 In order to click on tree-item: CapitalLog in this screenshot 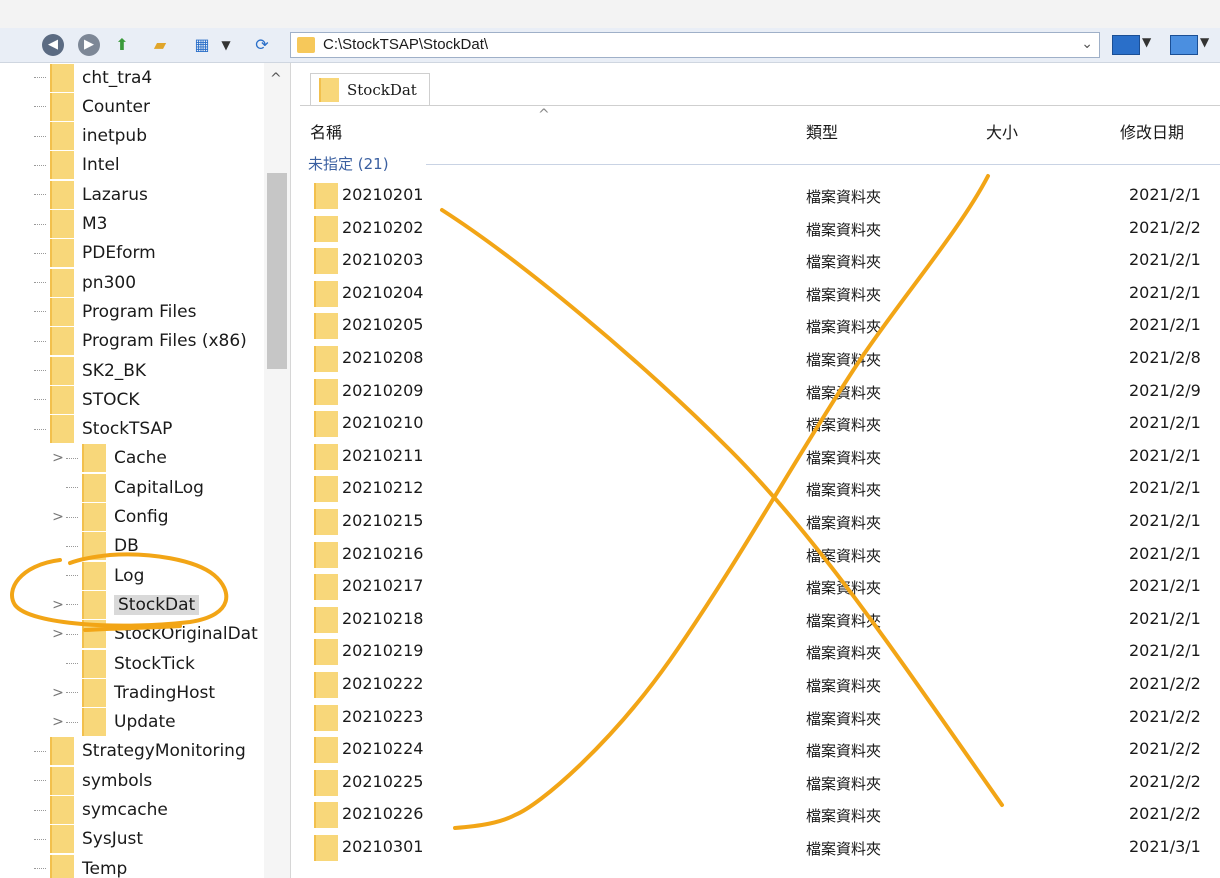, I will do `click(127, 487)`.